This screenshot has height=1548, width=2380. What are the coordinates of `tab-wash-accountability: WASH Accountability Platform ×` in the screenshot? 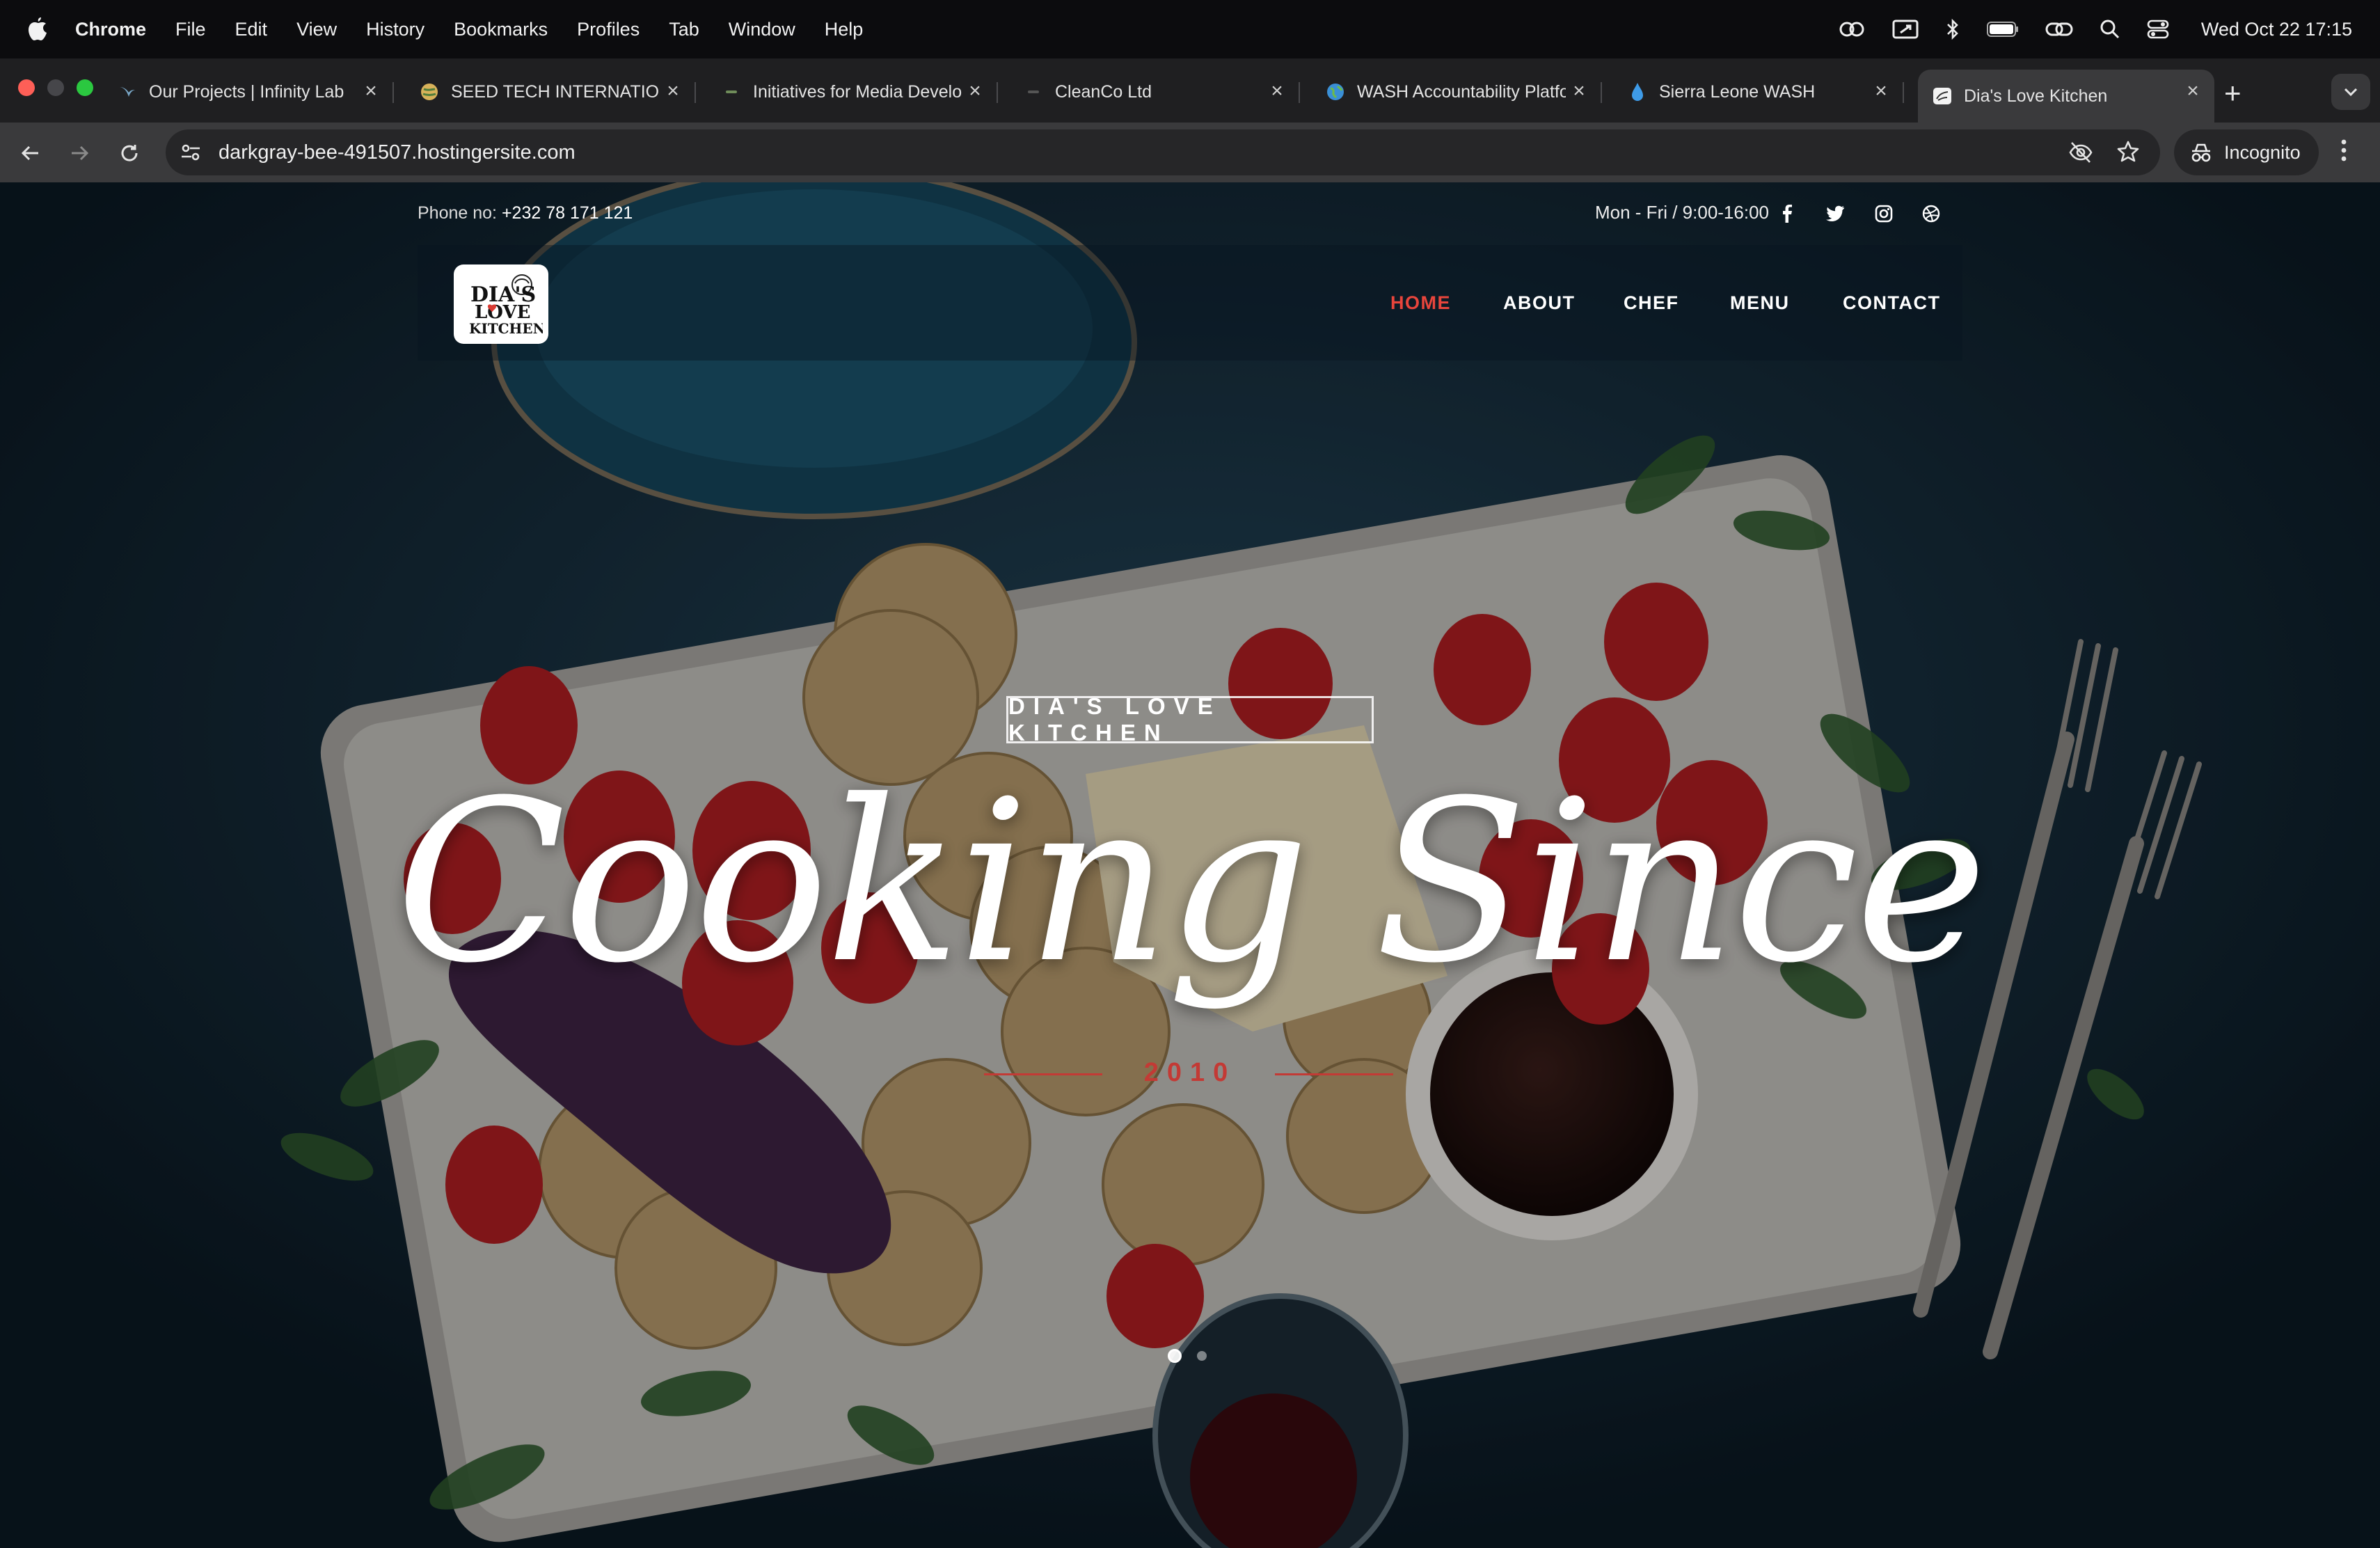 It's located at (1461, 92).